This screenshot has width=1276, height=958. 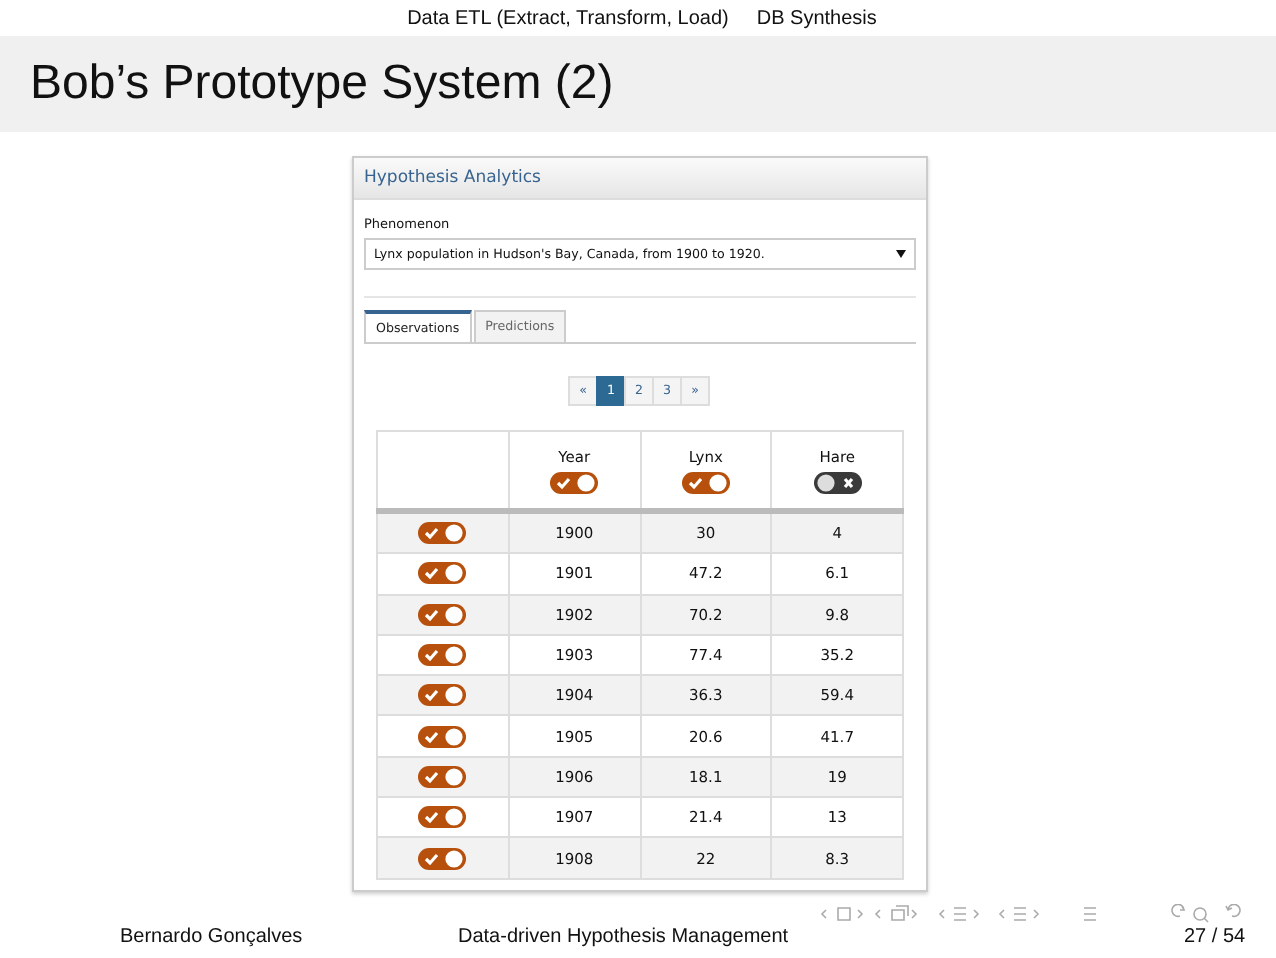 What do you see at coordinates (322, 84) in the screenshot?
I see `slide-title: Bob’s Prototype System (2)` at bounding box center [322, 84].